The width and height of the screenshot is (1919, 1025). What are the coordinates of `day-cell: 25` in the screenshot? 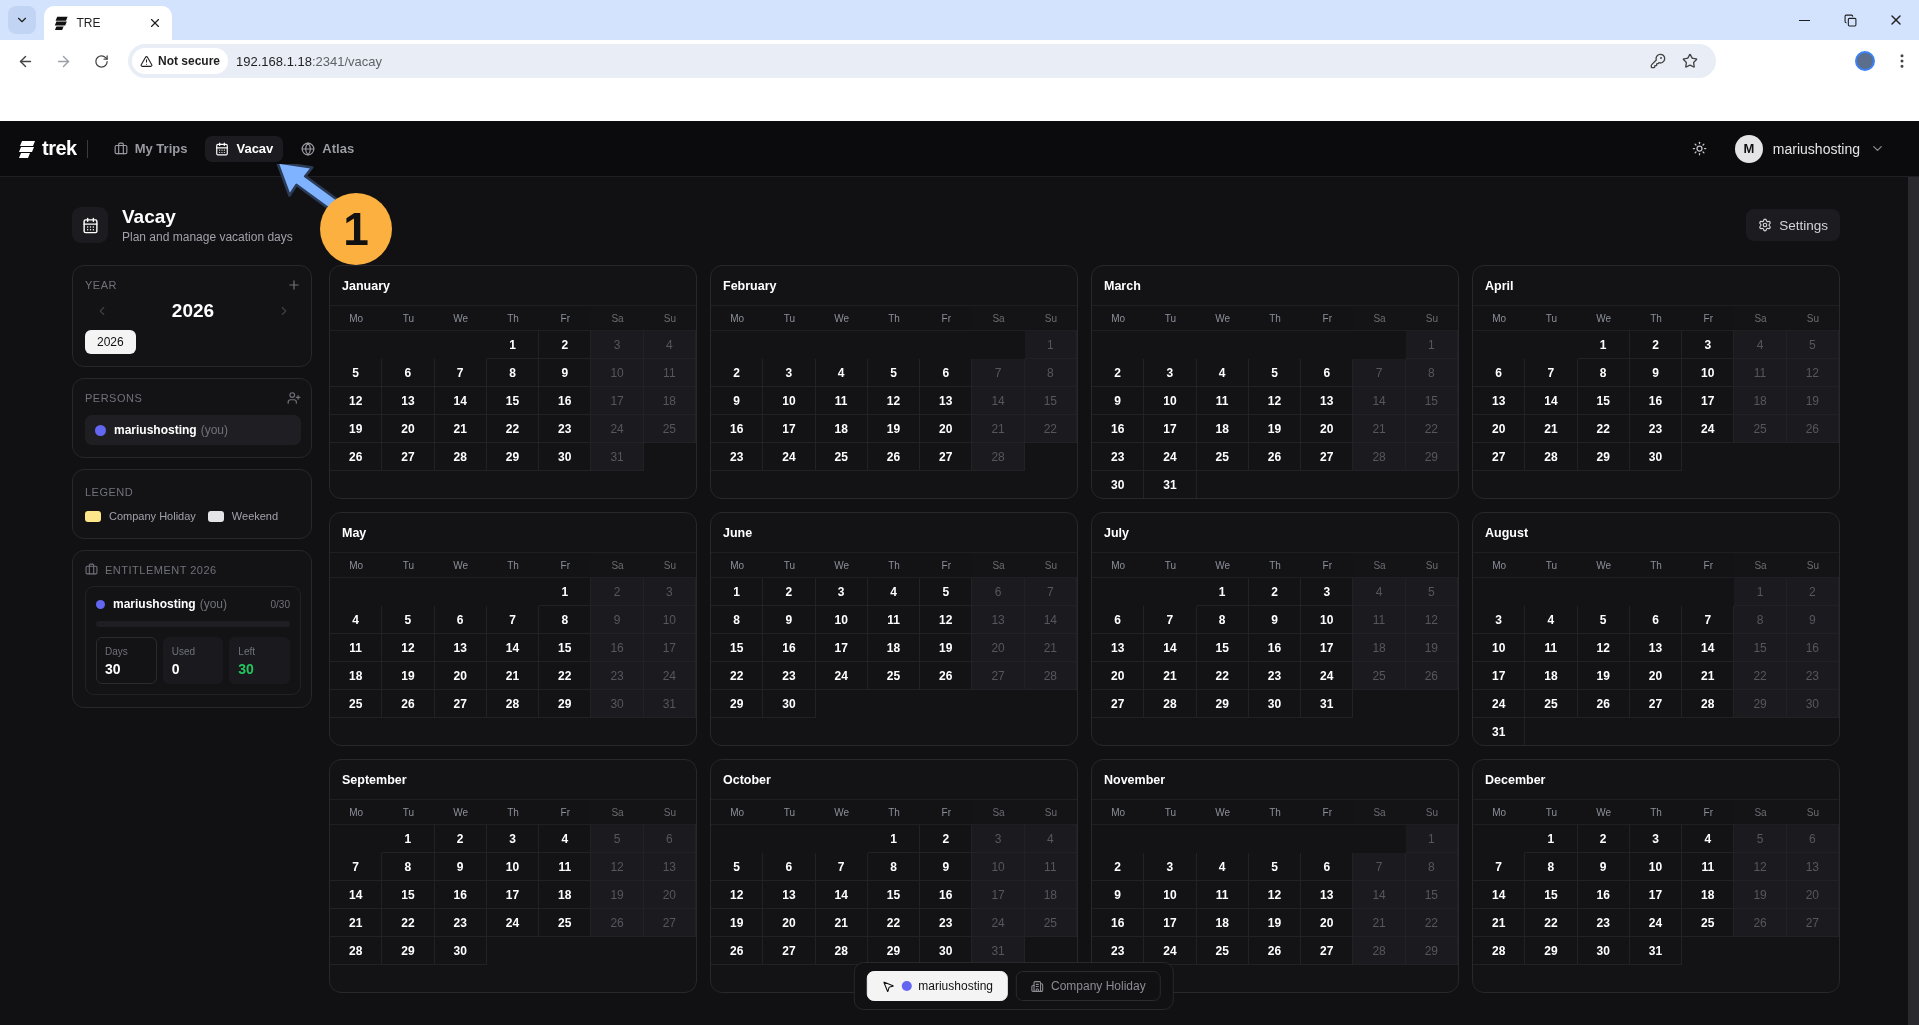 It's located at (841, 457).